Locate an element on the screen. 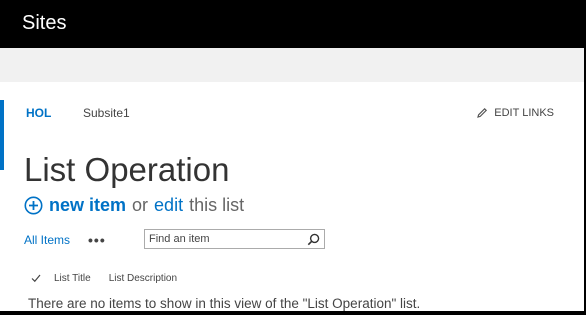 The width and height of the screenshot is (586, 315). column-header-list-title: List Title is located at coordinates (72, 278).